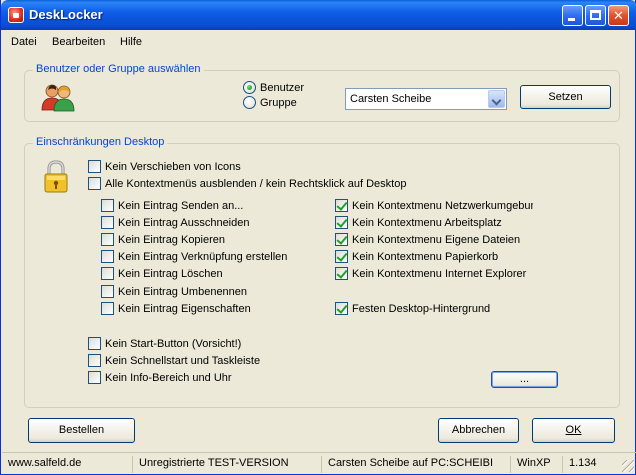 This screenshot has width=636, height=475. I want to click on ok-label: OK, so click(573, 430).